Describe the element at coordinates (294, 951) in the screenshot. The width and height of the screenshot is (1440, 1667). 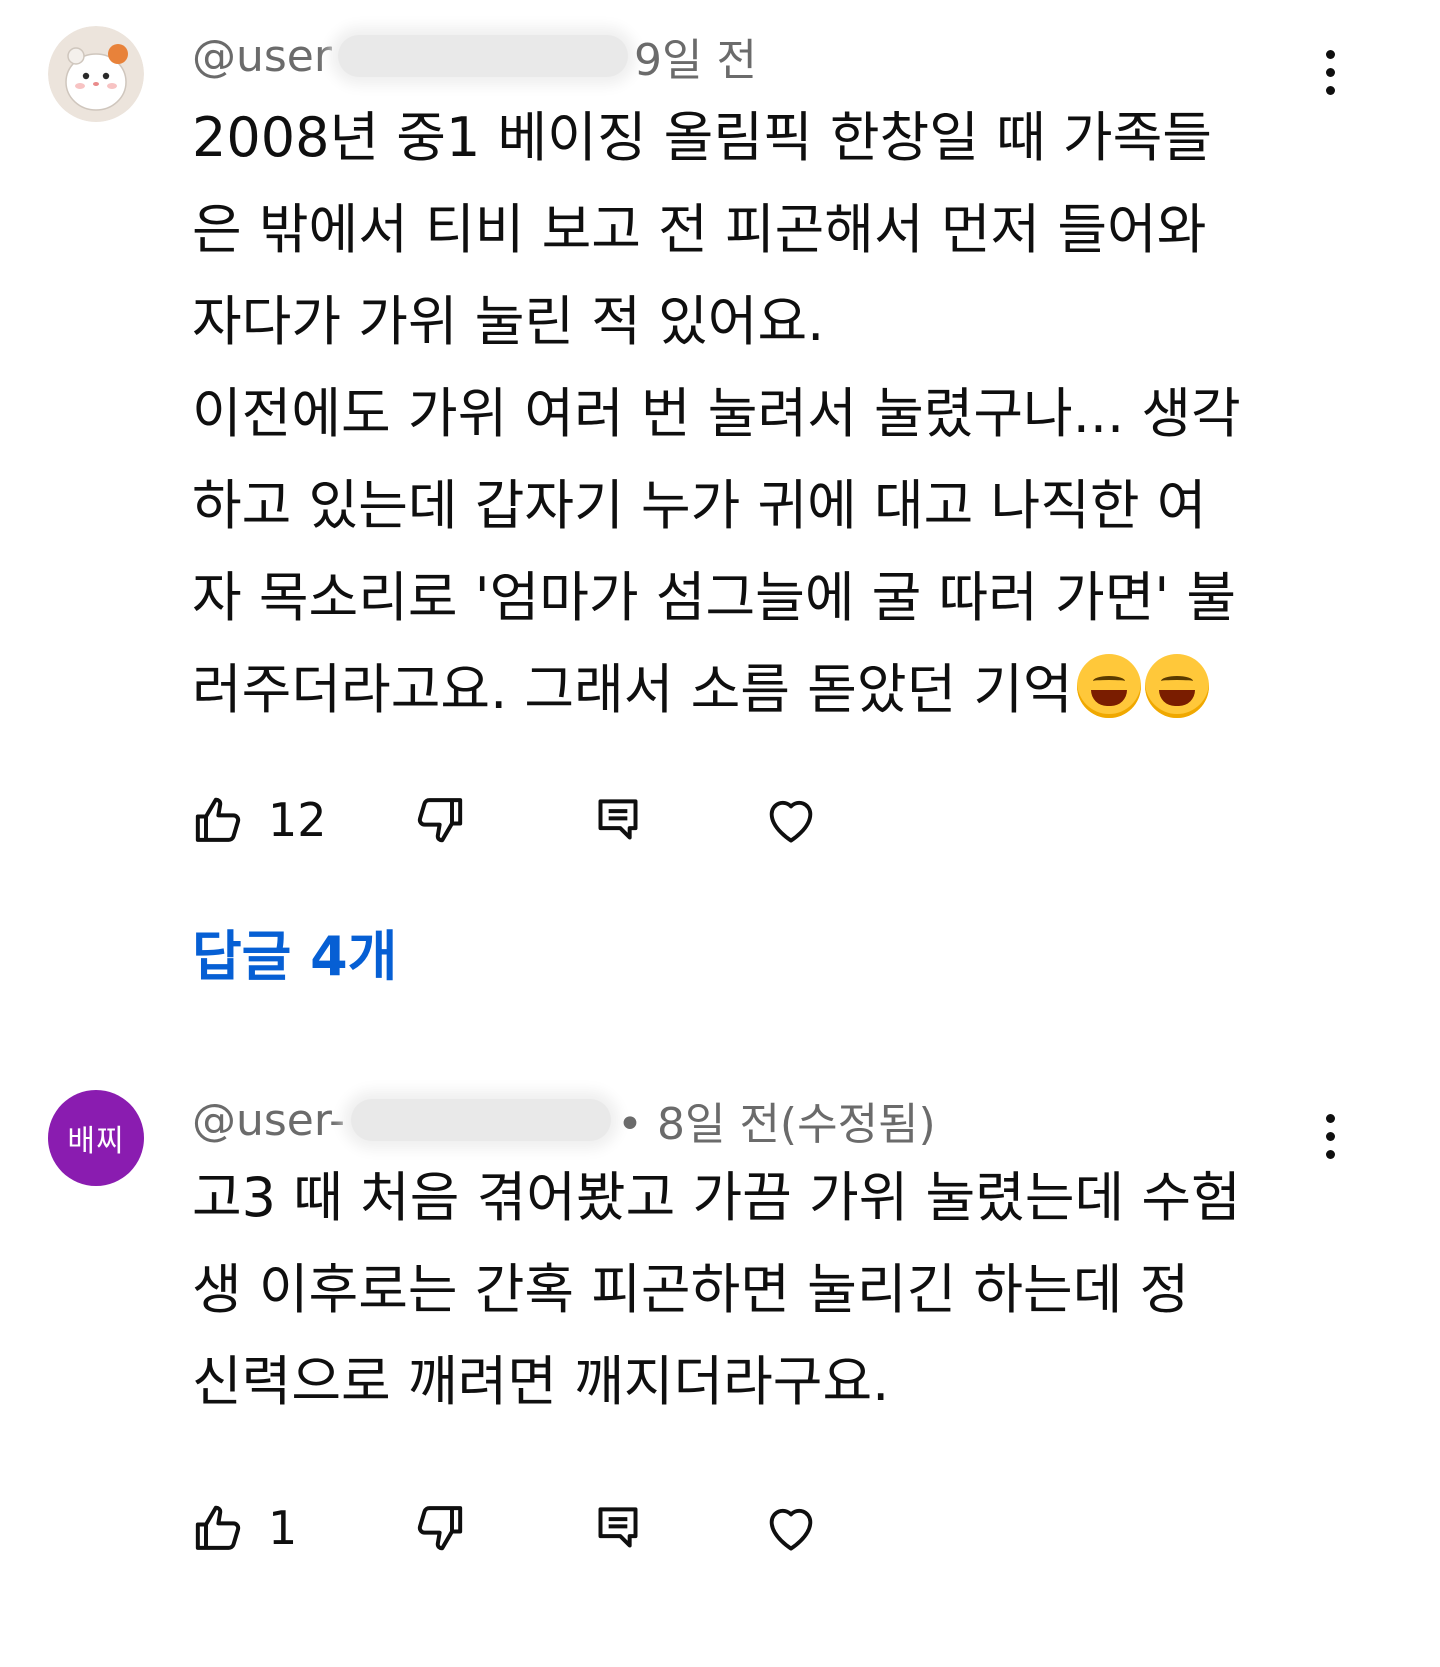
I see `view-replies-link: 답글 4개` at that location.